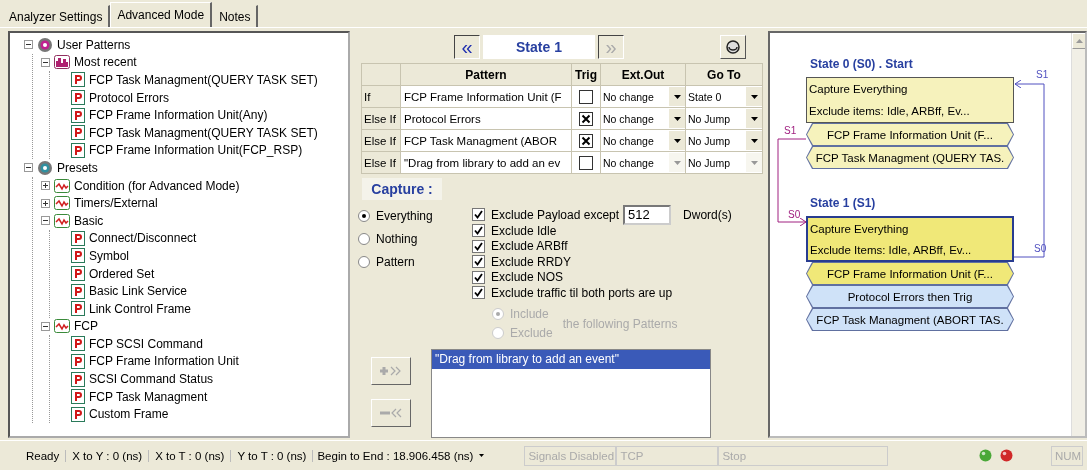  I want to click on tree-item: FCP, so click(86, 326).